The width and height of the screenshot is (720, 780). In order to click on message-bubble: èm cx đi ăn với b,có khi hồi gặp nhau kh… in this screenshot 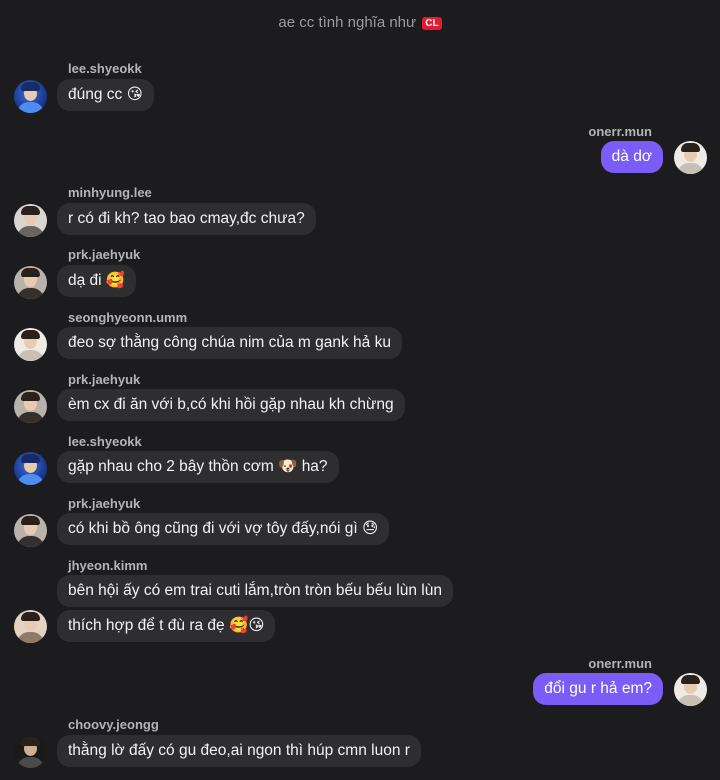, I will do `click(231, 405)`.